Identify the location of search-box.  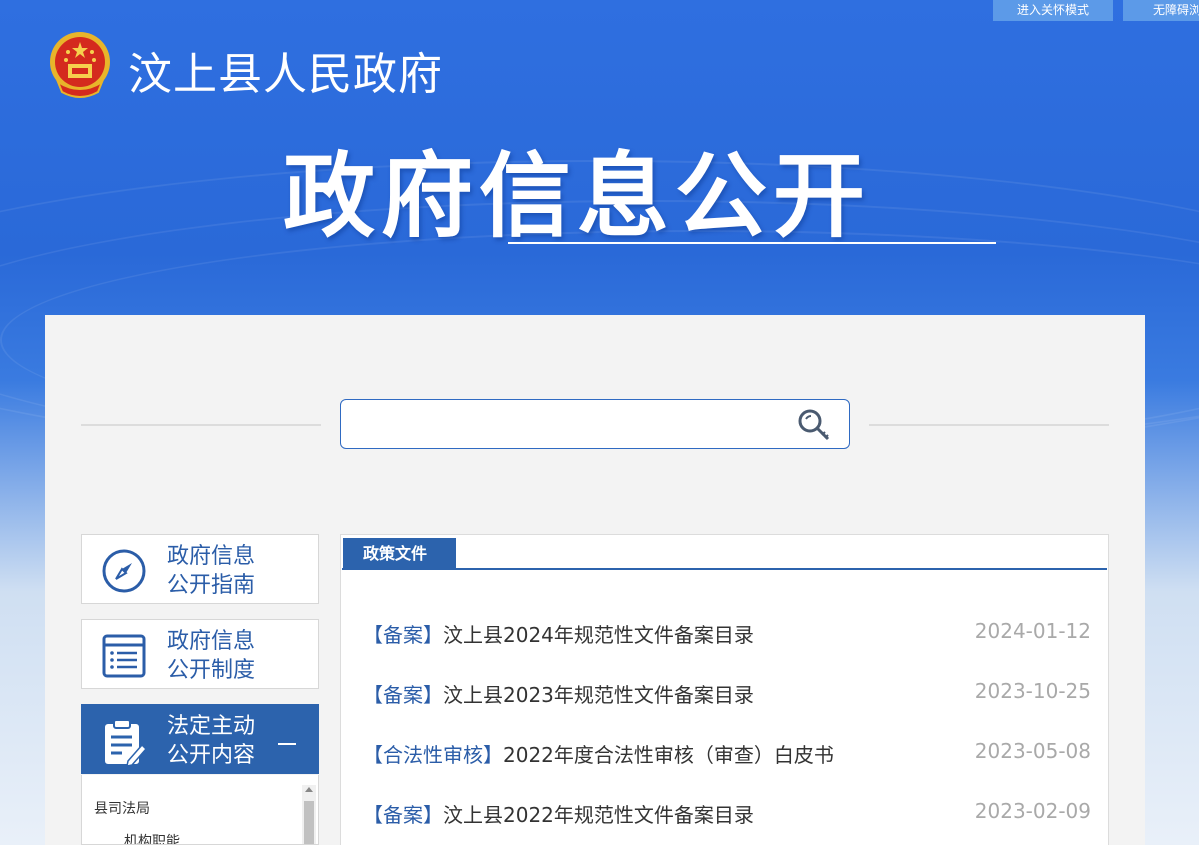
(595, 424).